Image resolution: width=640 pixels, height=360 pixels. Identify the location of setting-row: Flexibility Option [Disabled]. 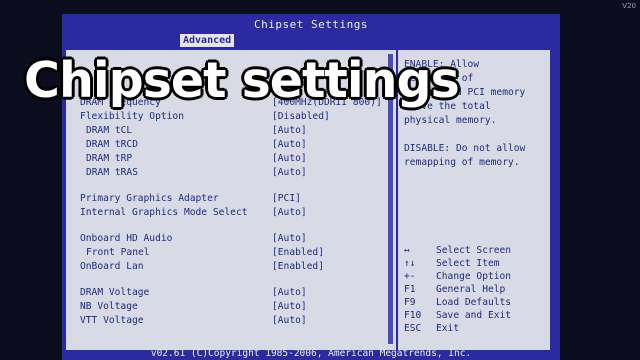
(226, 117).